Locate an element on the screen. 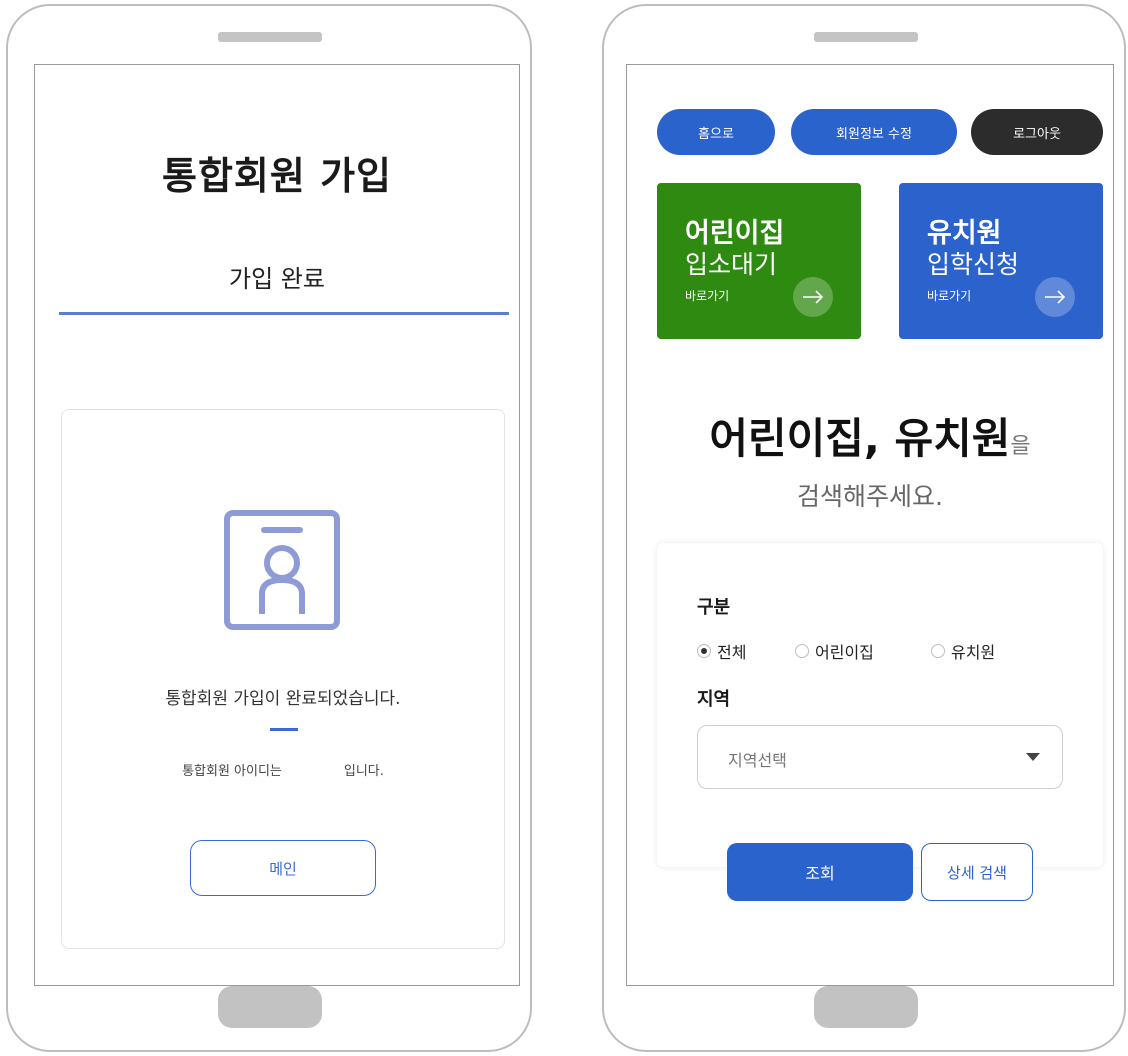 The image size is (1128, 1056). search-headline: 어린이집, 유치원을 is located at coordinates (870, 435).